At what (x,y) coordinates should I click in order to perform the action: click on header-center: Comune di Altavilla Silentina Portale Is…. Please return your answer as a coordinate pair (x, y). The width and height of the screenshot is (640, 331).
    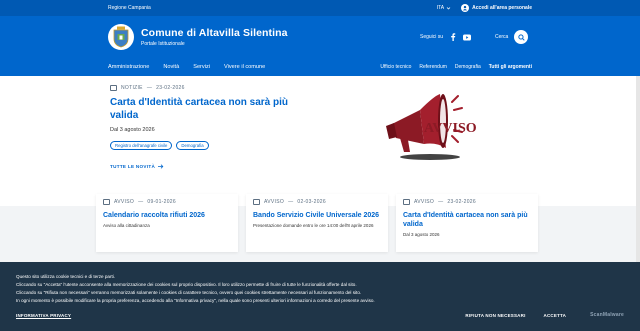
    Looking at the image, I should click on (320, 37).